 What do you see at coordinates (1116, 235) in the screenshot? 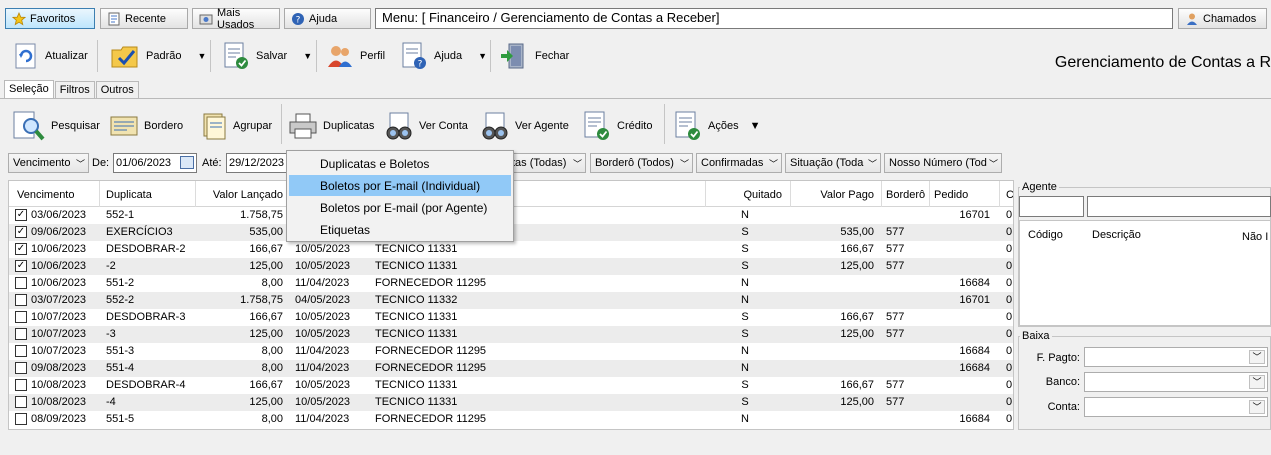
I see `agente-list-header-descricao: Descrição` at bounding box center [1116, 235].